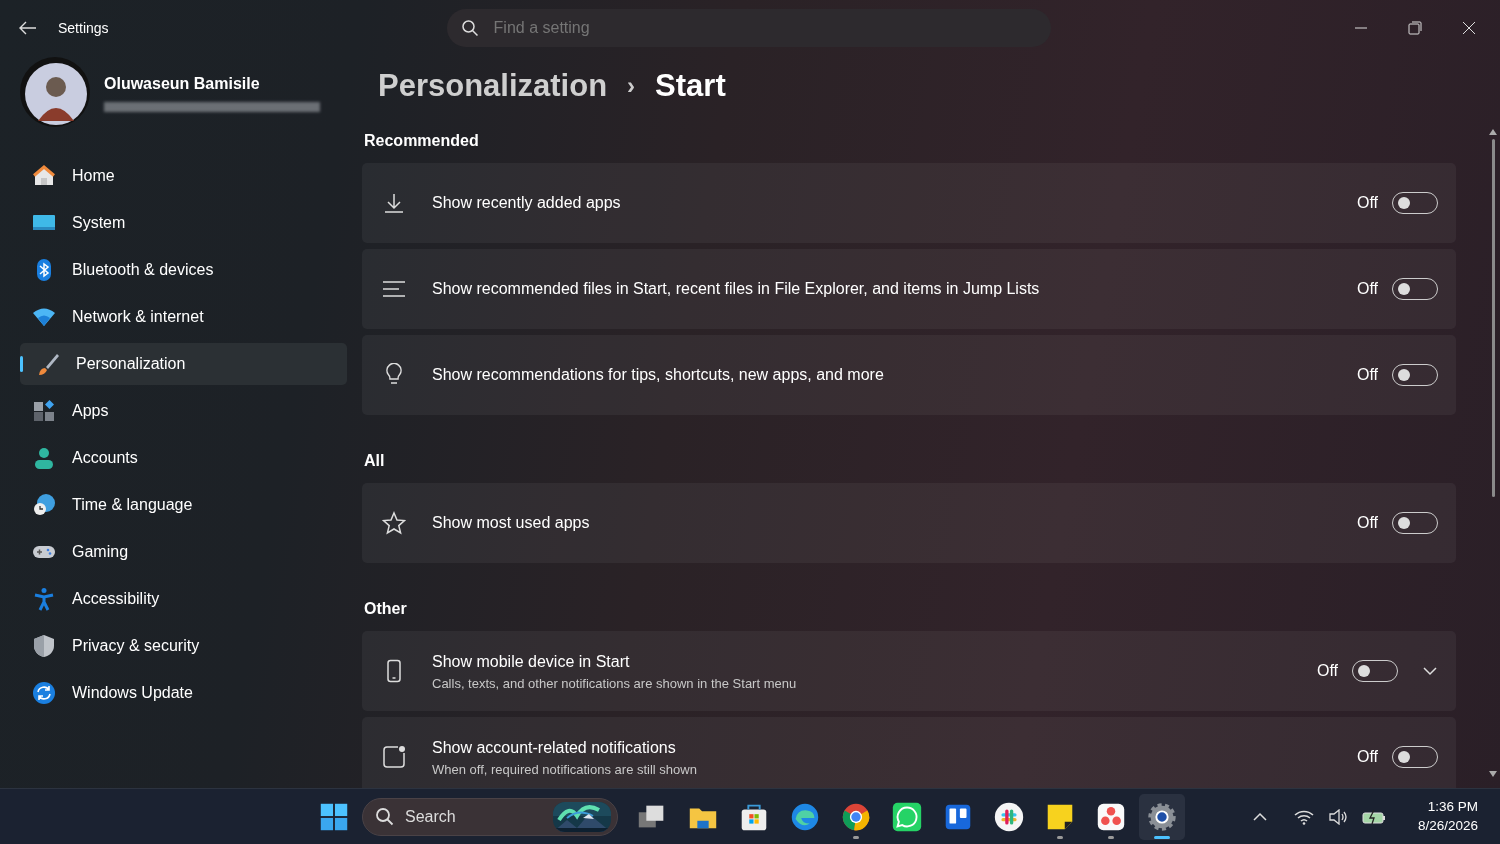  What do you see at coordinates (1259, 816) in the screenshot?
I see `chevron-up-icon` at bounding box center [1259, 816].